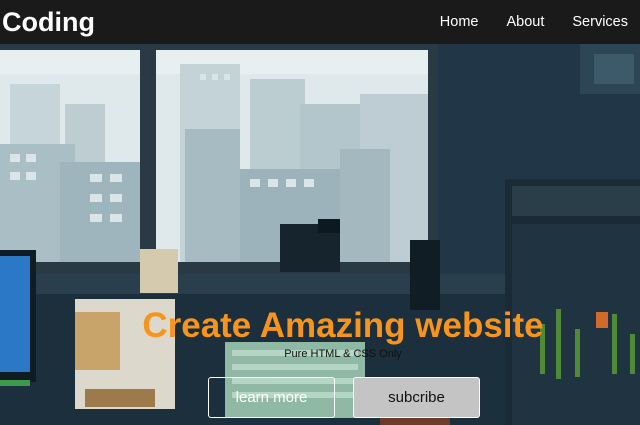 The width and height of the screenshot is (640, 425). I want to click on nav-link-home: Home, so click(459, 22).